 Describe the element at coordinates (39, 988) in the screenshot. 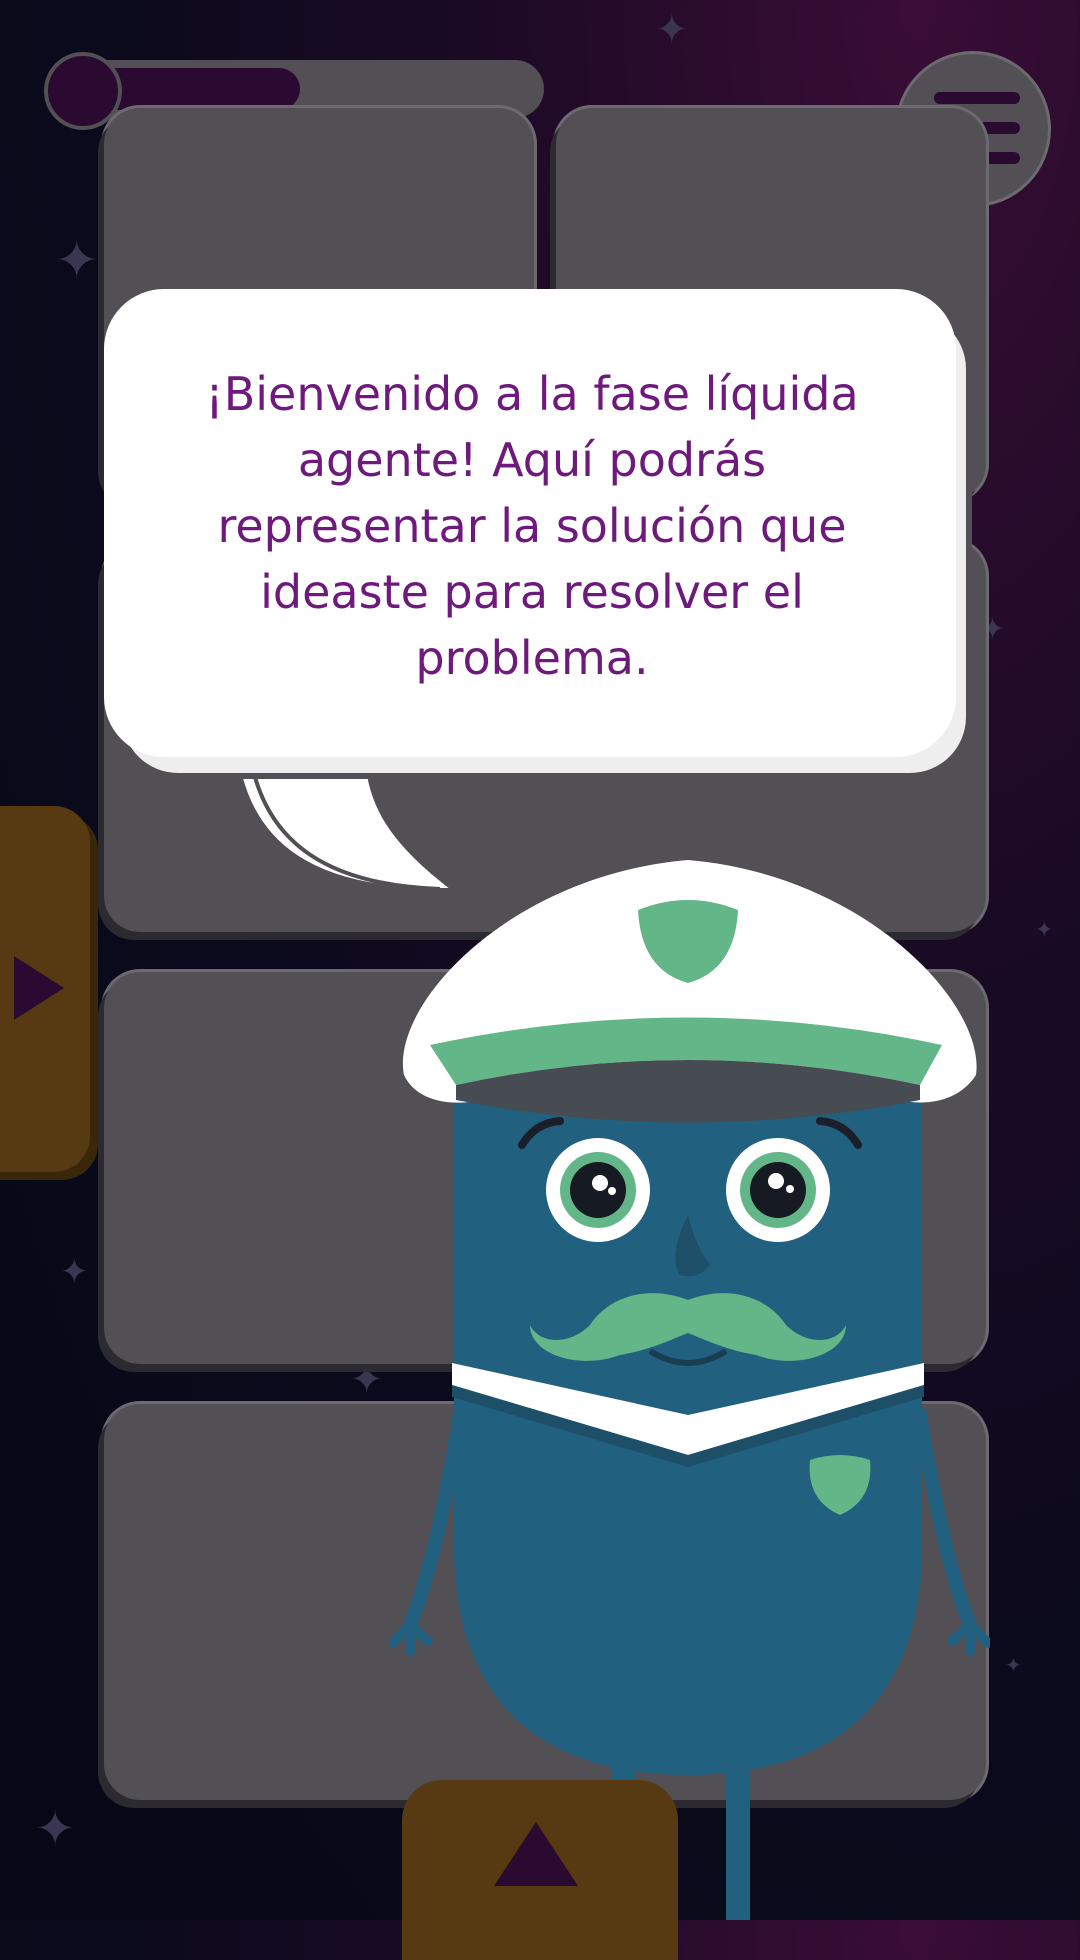

I see `play-right-icon` at that location.